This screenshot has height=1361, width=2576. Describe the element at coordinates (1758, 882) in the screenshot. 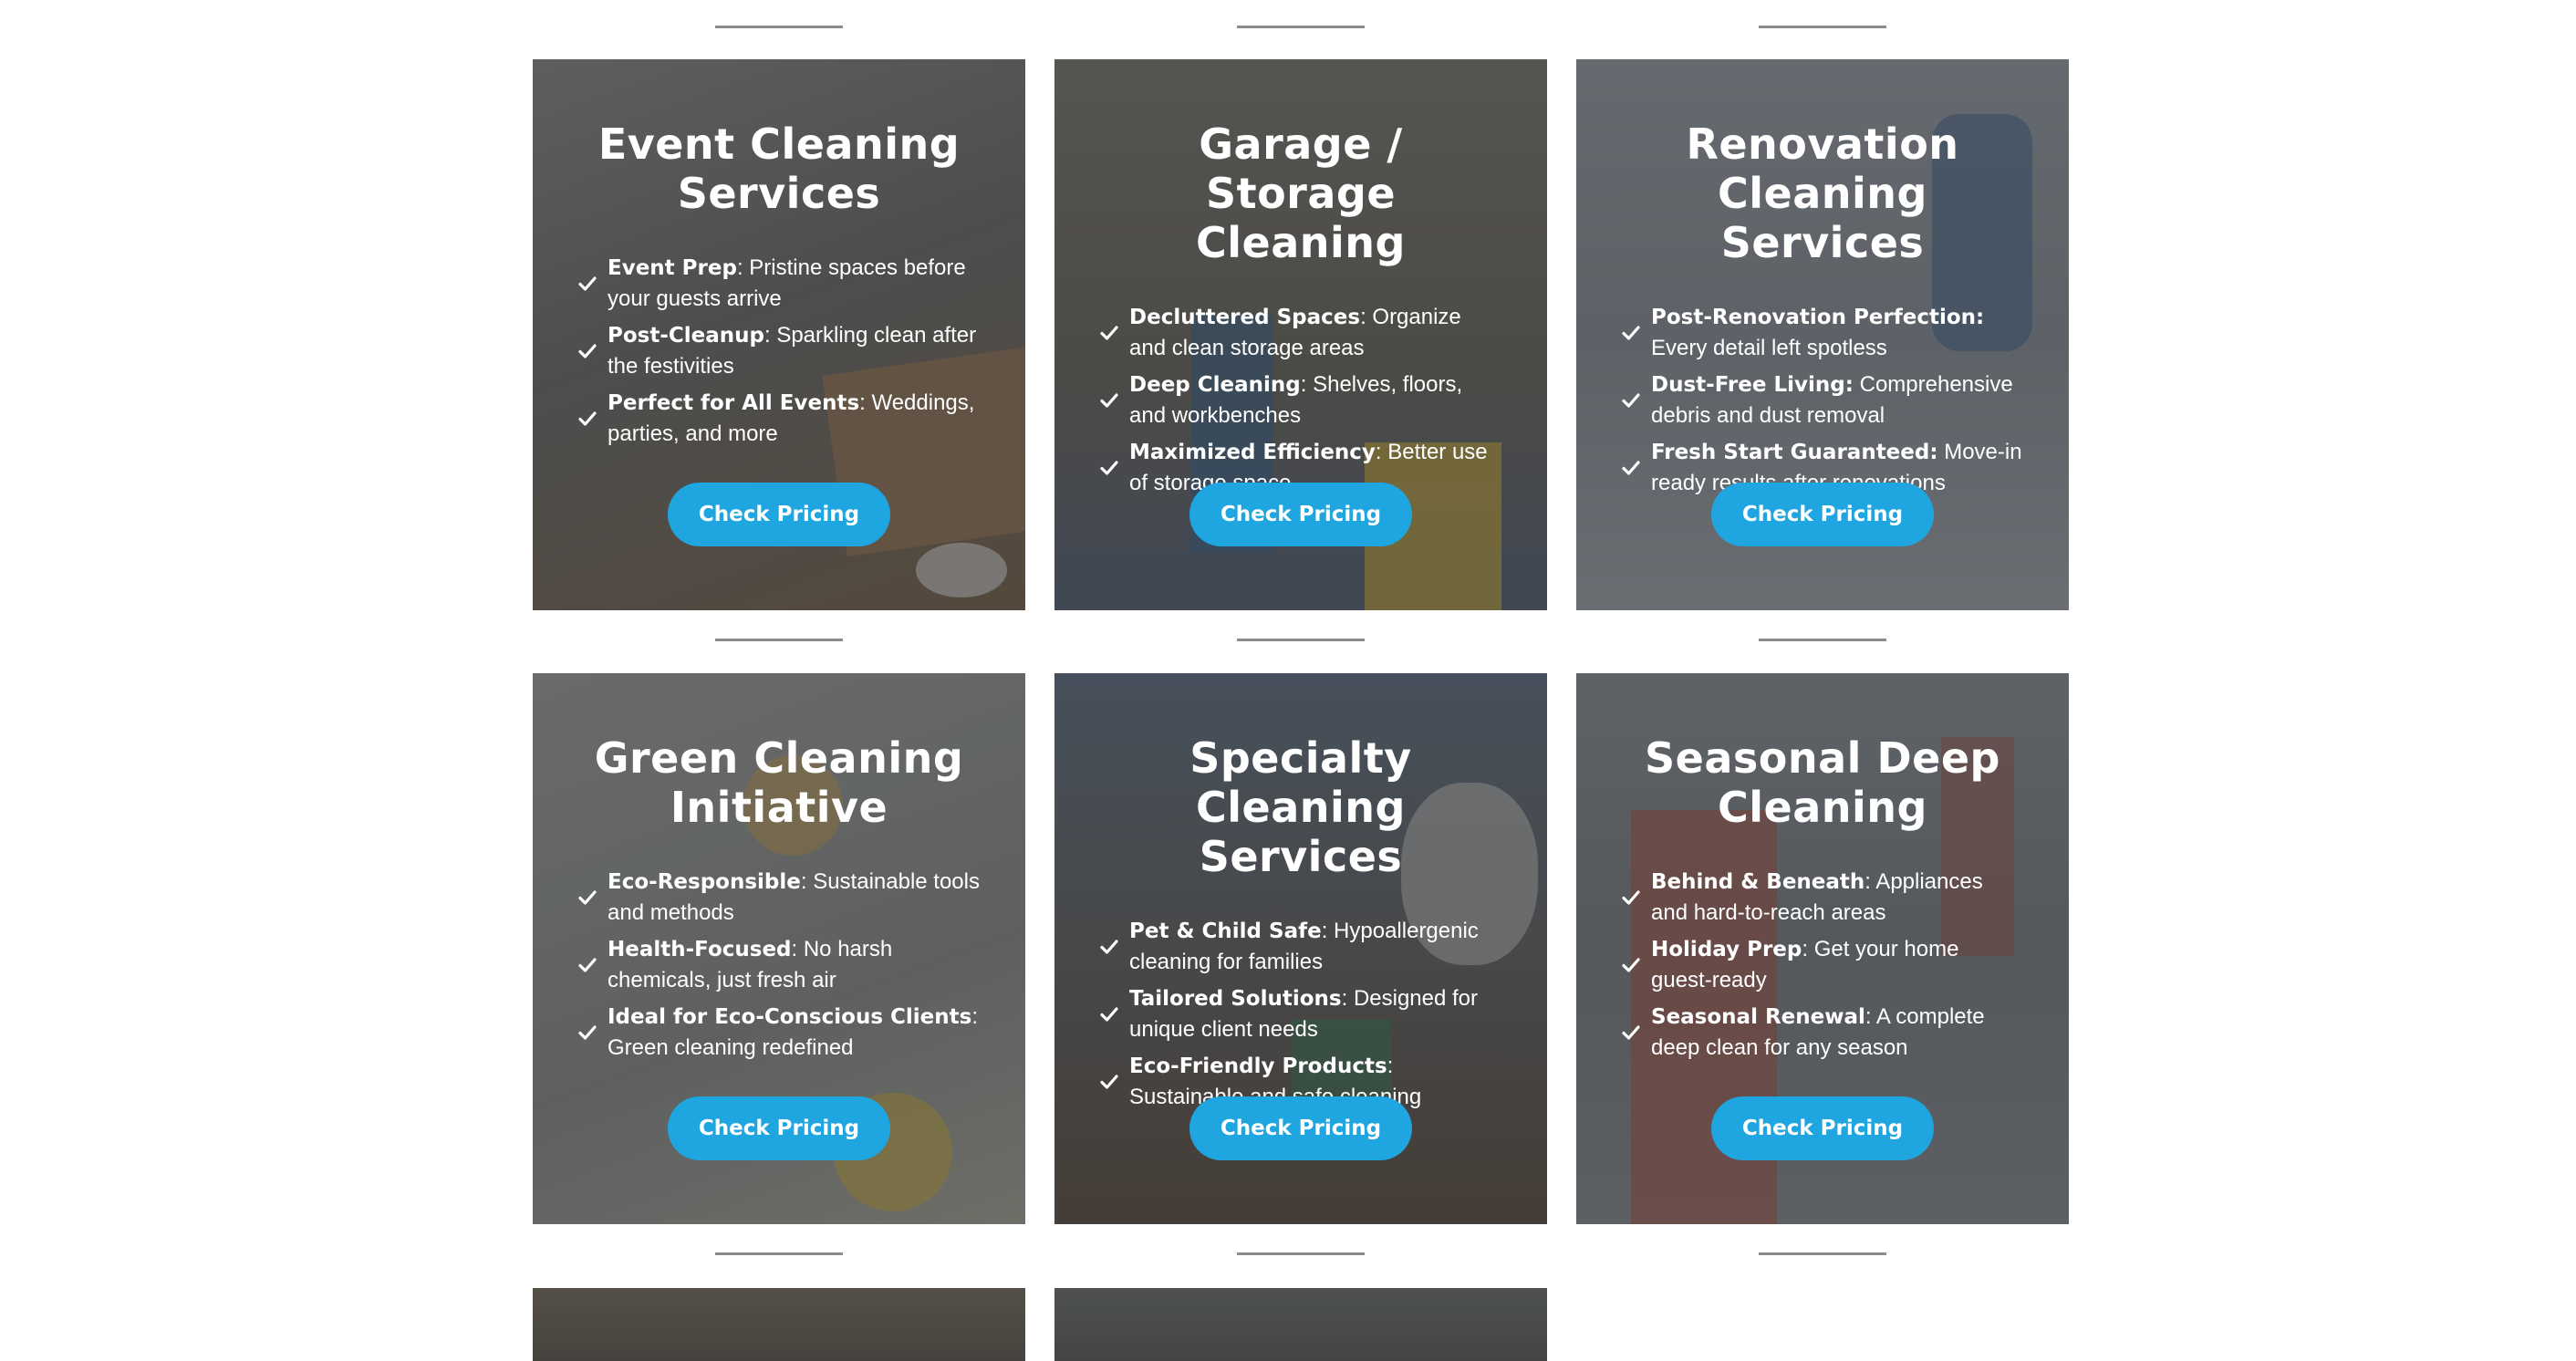

I see `feature-item-heading: Behind & Beneath` at that location.